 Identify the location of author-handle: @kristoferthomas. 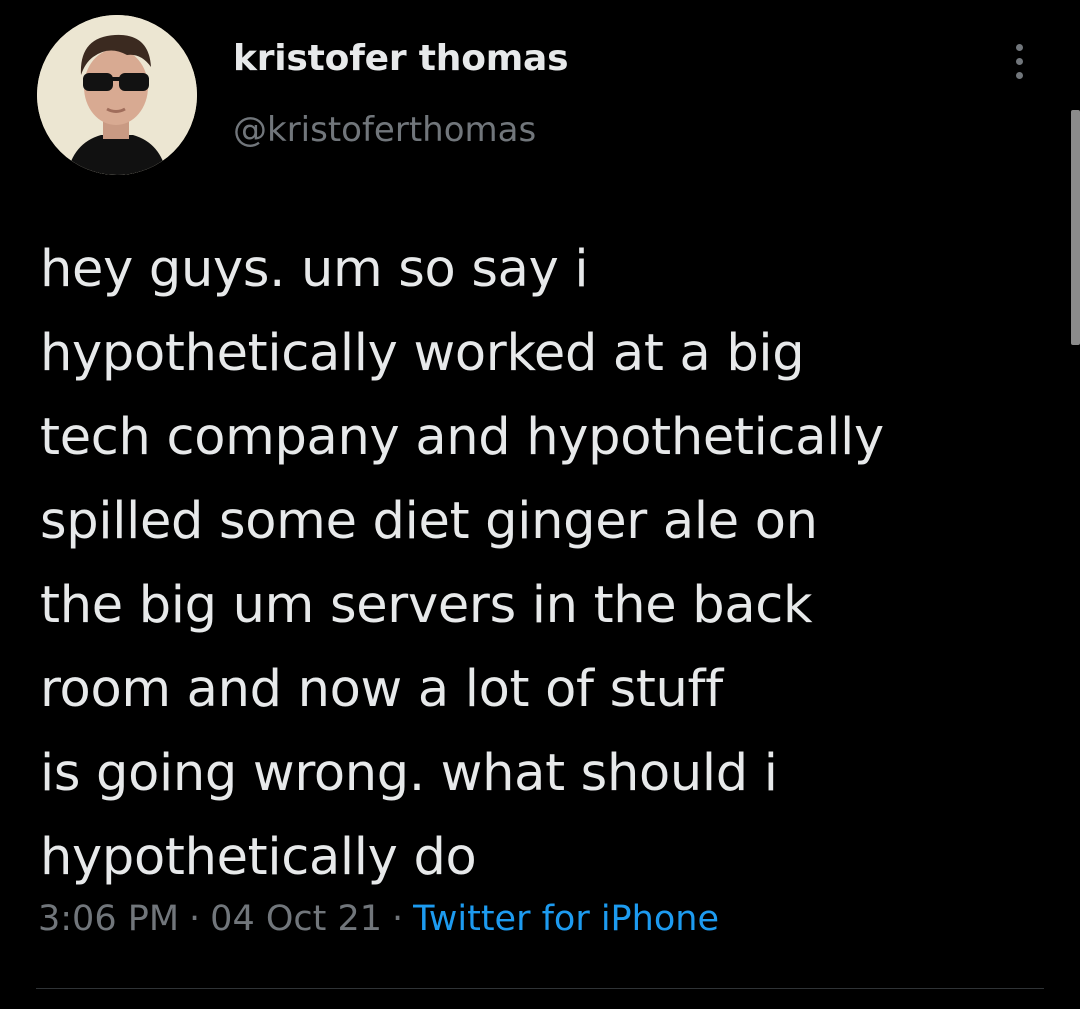
(384, 130).